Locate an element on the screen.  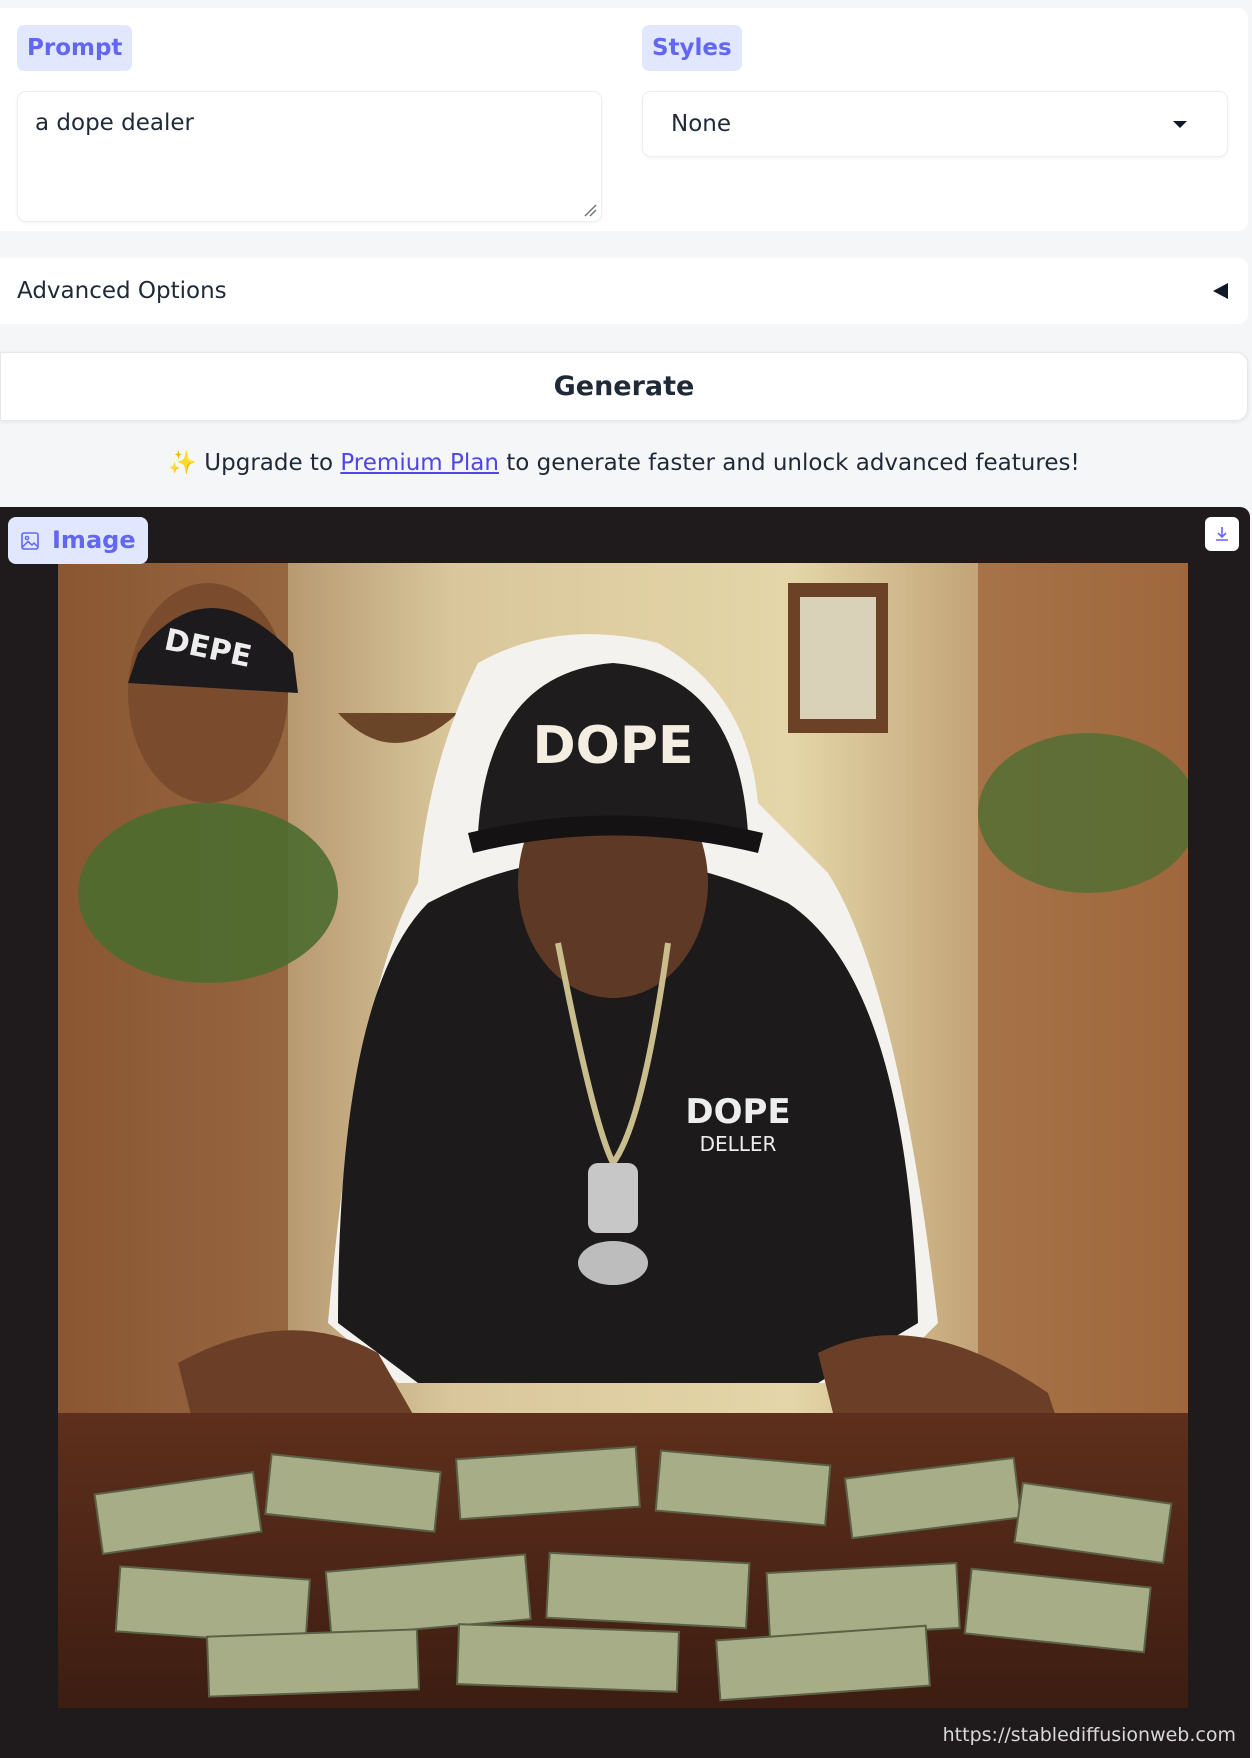
prompt-textarea: a dope dealer is located at coordinates (309, 156).